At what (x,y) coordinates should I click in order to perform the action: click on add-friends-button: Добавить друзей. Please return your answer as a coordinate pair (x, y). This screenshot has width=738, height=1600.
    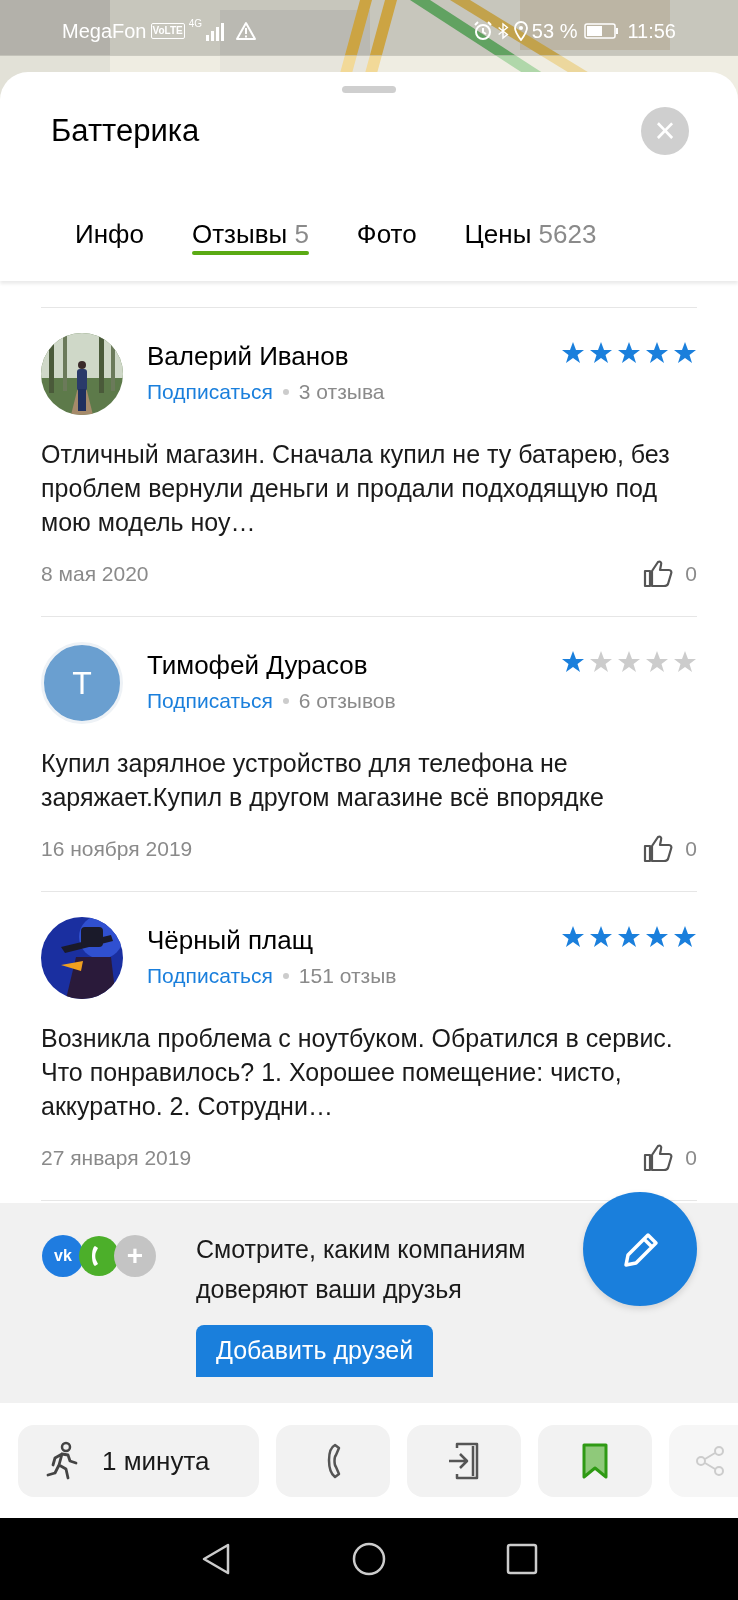
    Looking at the image, I should click on (315, 1351).